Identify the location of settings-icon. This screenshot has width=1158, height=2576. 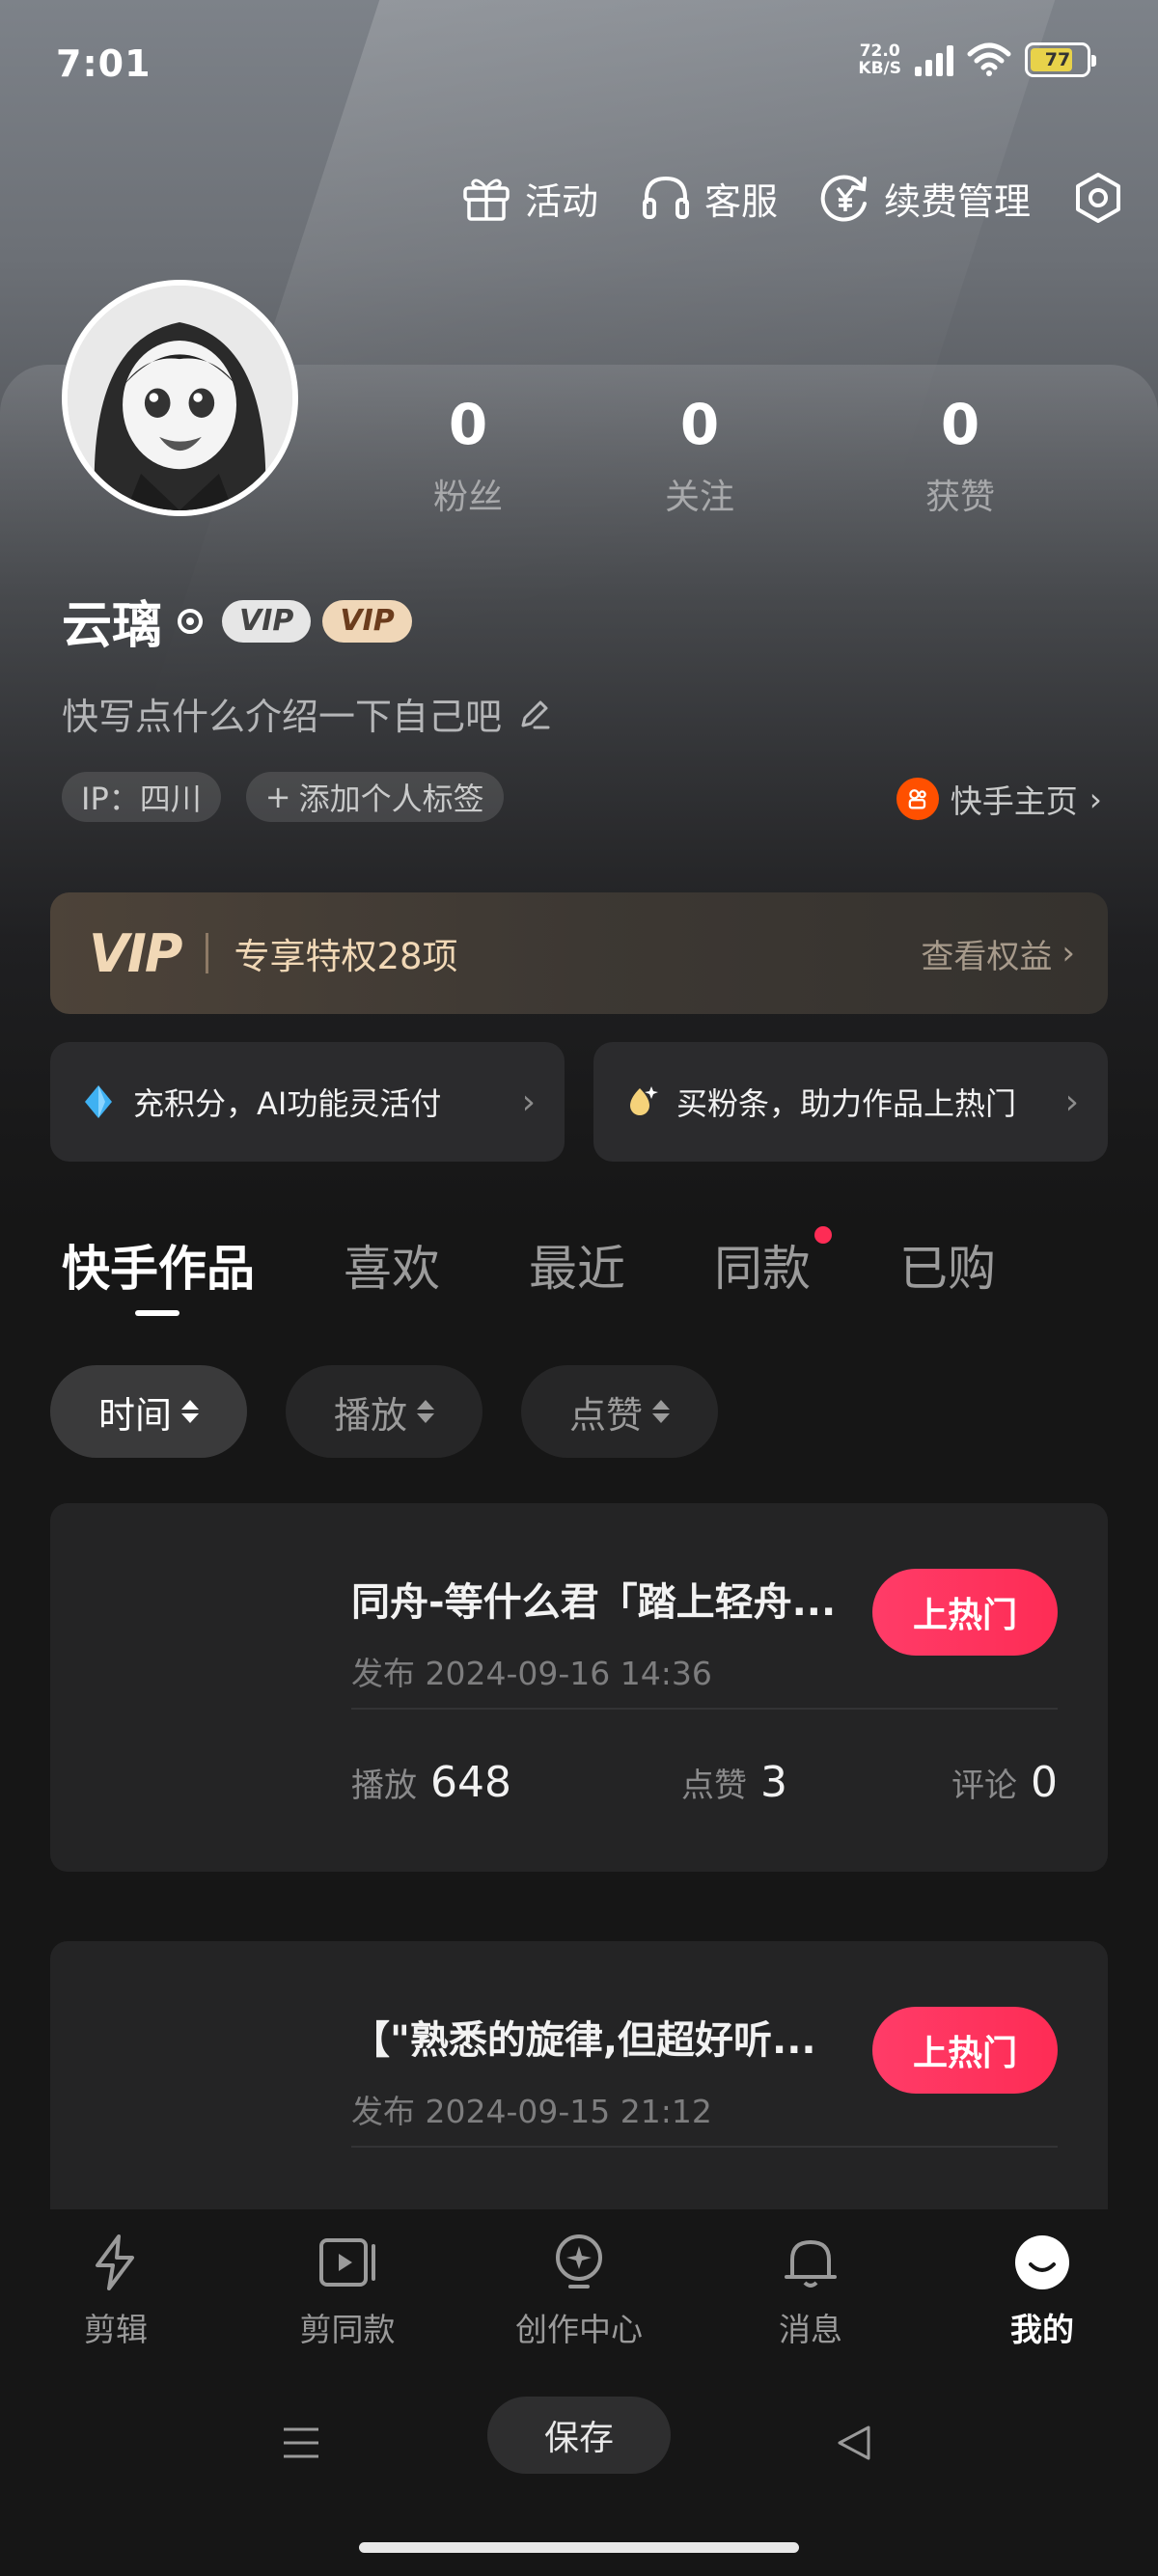
(1098, 198).